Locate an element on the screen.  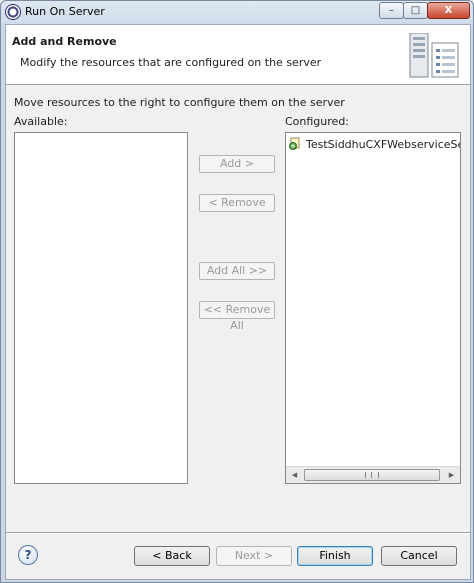
footer-separator is located at coordinates (238, 533).